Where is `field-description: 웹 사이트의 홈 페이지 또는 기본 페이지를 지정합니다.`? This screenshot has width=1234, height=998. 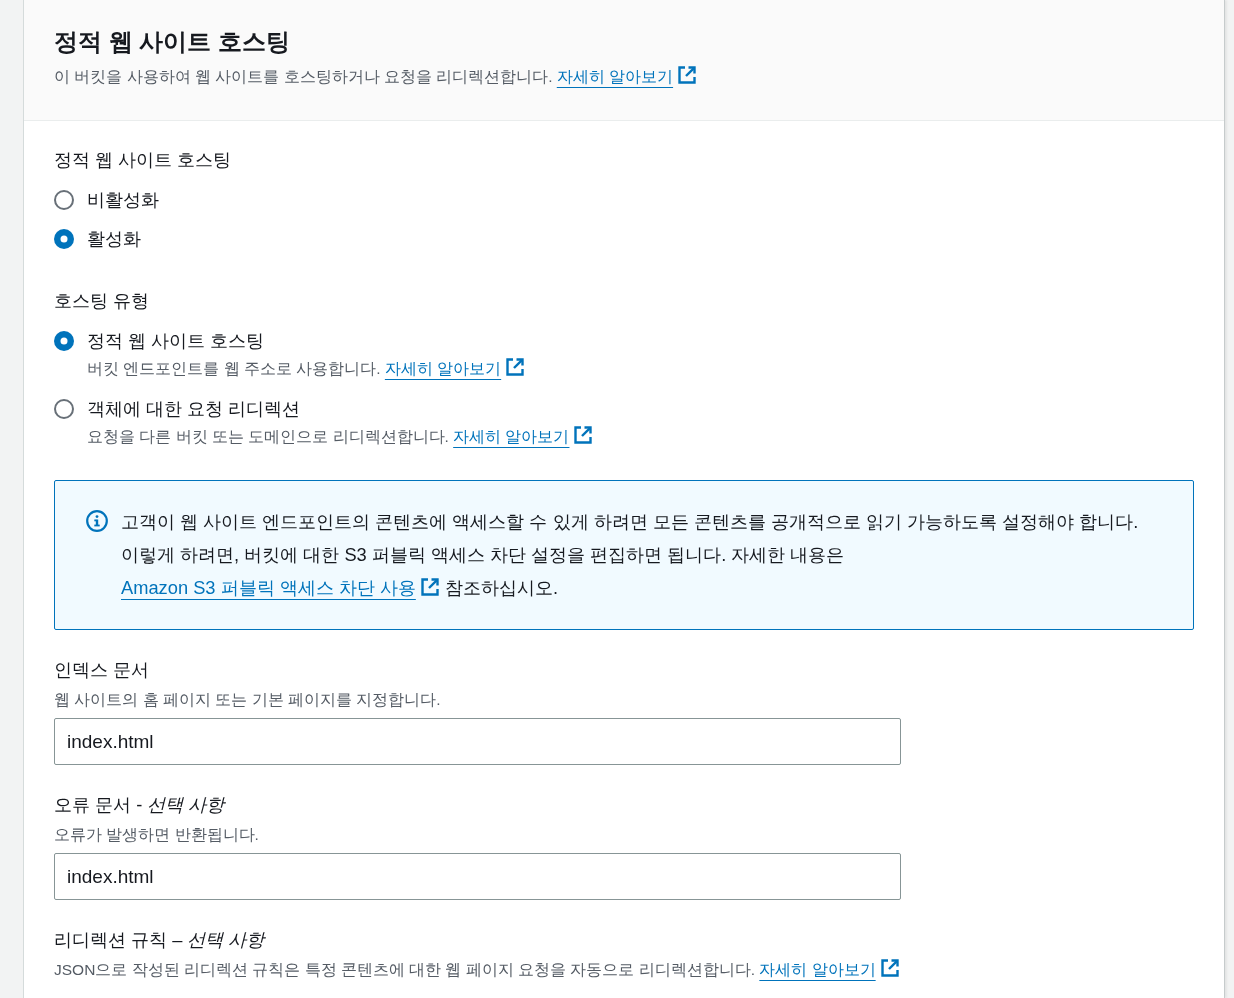 field-description: 웹 사이트의 홈 페이지 또는 기본 페이지를 지정합니다. is located at coordinates (248, 700).